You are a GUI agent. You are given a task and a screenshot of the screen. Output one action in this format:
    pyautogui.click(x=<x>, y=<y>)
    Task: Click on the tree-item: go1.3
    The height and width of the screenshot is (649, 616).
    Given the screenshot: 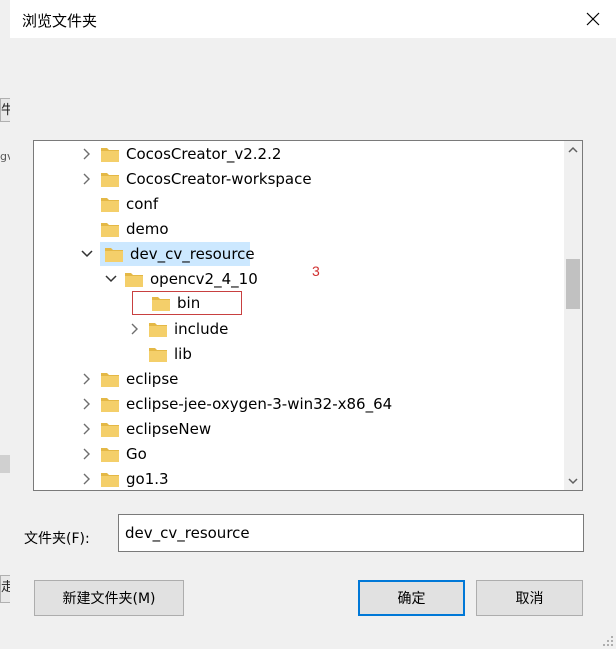 What is the action you would take?
    pyautogui.click(x=124, y=478)
    